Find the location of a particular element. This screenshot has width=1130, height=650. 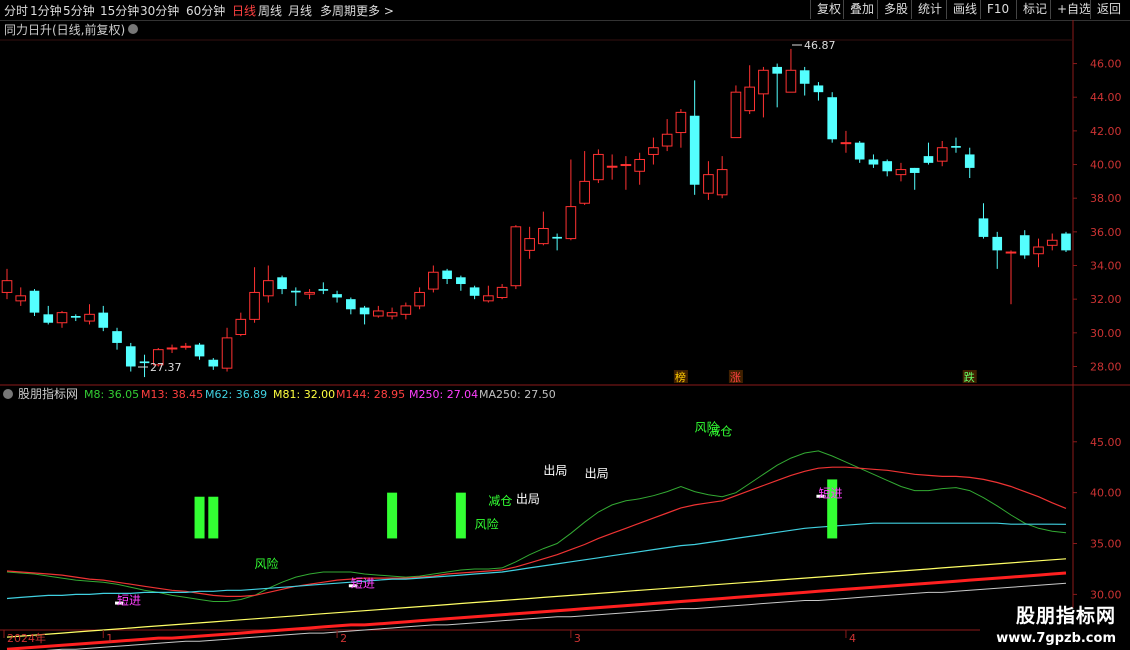

period-tab-4: 30分钟 is located at coordinates (159, 10).